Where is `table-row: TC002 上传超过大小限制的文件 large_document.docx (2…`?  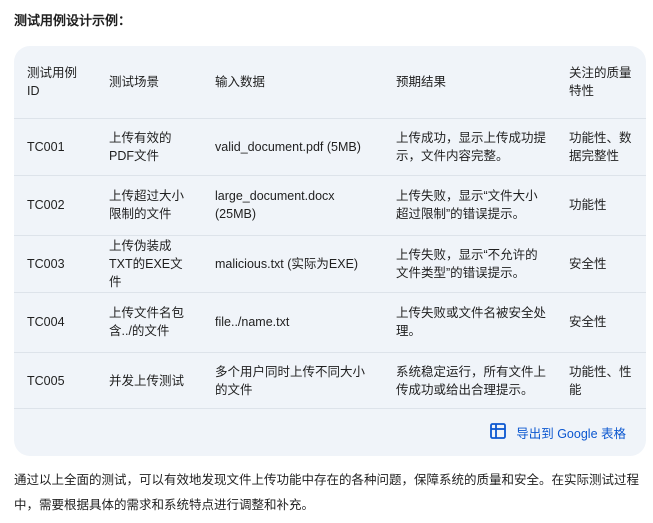 table-row: TC002 上传超过大小限制的文件 large_document.docx (2… is located at coordinates (330, 205).